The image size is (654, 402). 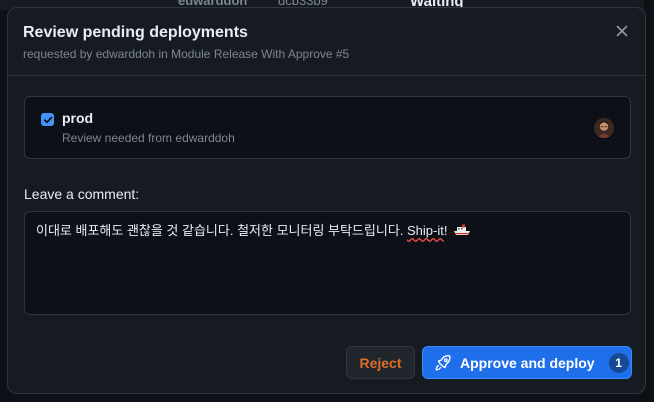 What do you see at coordinates (78, 118) in the screenshot?
I see `environment-name: prod` at bounding box center [78, 118].